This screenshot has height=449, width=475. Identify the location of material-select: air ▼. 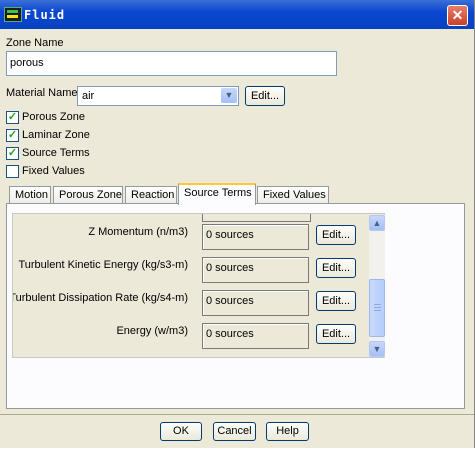
(158, 96).